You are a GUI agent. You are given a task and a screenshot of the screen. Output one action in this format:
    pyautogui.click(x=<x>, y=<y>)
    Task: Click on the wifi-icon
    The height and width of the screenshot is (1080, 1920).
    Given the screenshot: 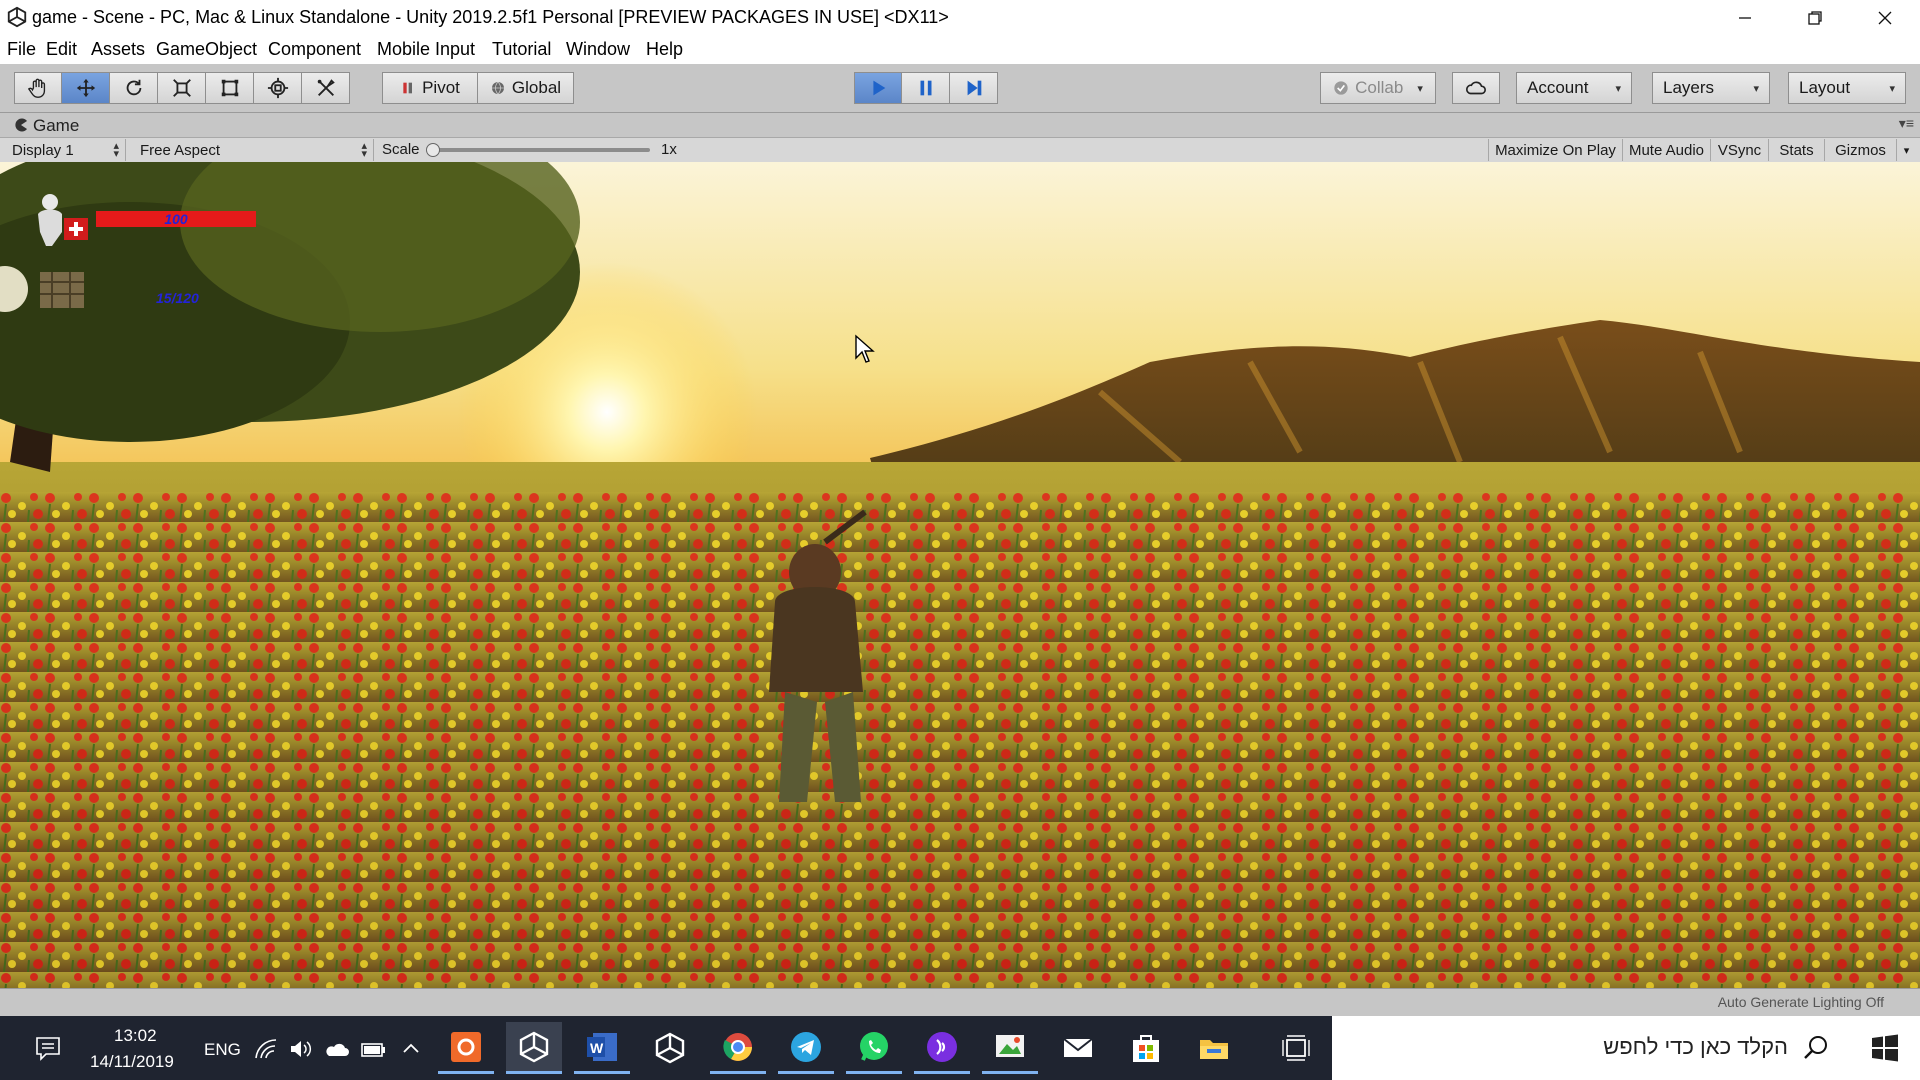 What is the action you would take?
    pyautogui.click(x=266, y=1049)
    